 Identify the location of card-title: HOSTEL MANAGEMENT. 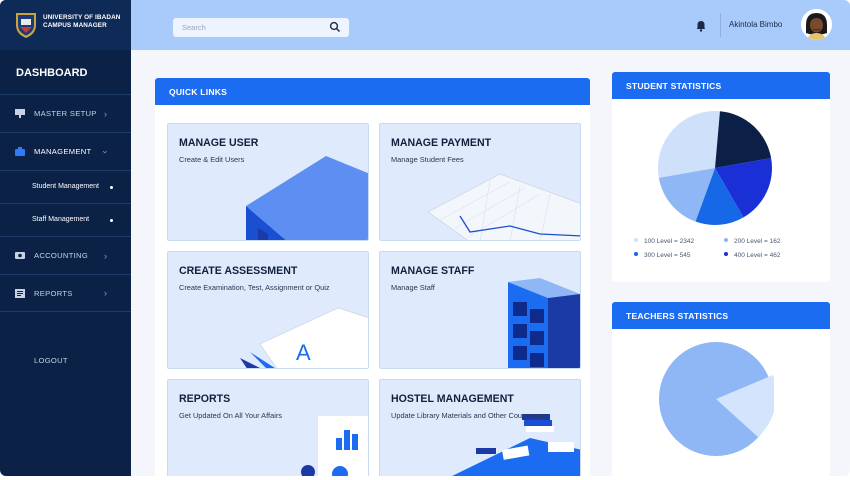
(452, 399).